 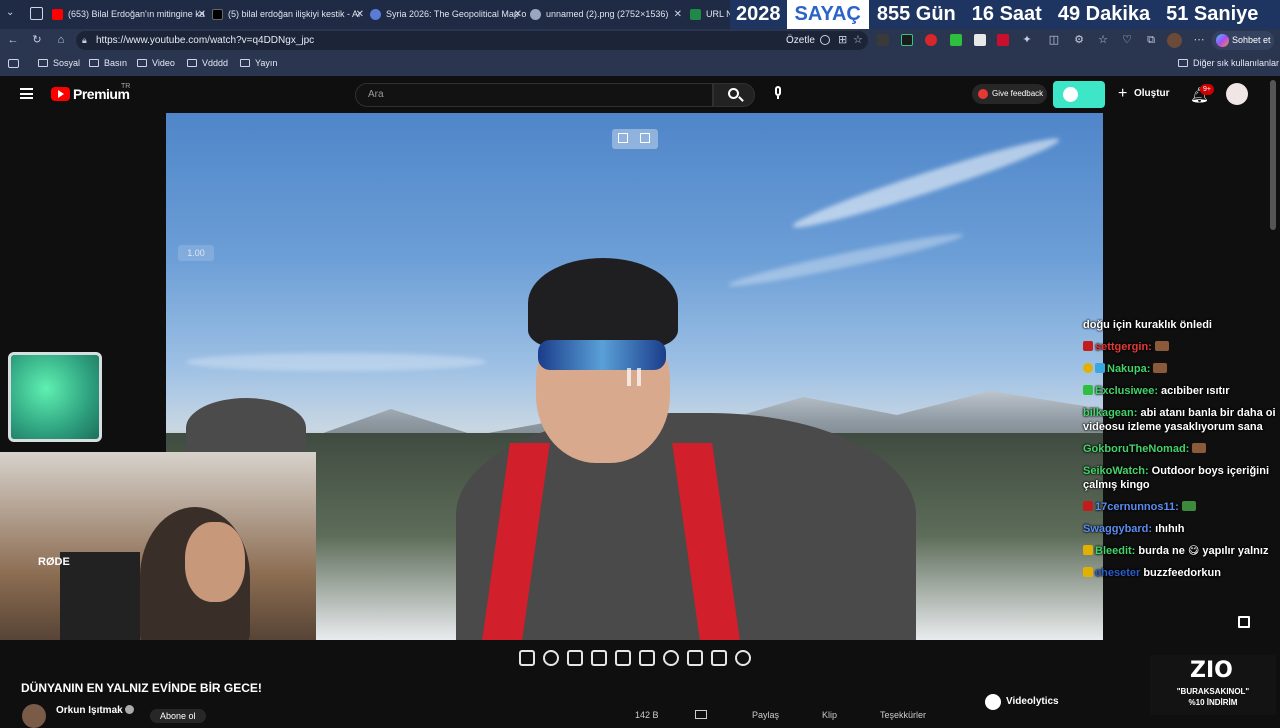 I want to click on reload-icon: ↻, so click(x=37, y=40).